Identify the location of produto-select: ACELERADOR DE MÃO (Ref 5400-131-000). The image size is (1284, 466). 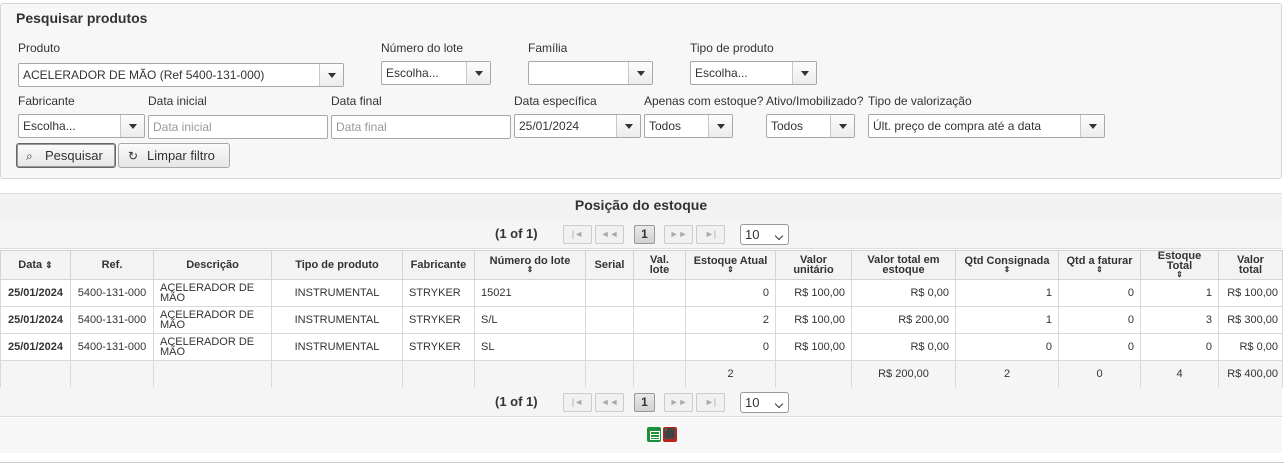
(181, 75).